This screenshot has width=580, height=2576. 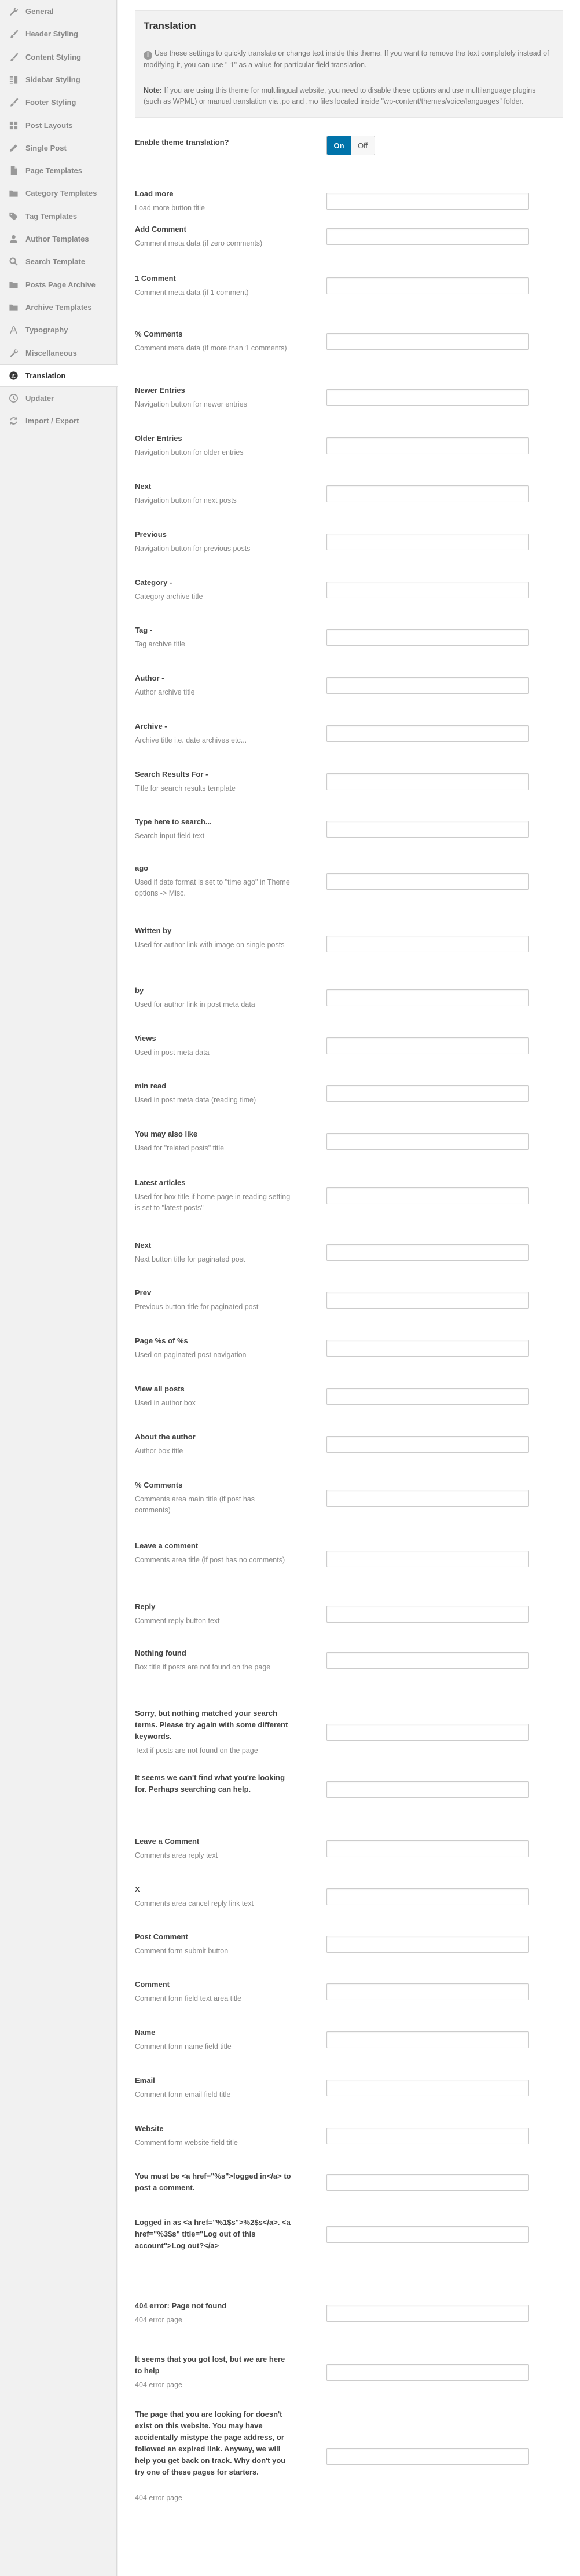 I want to click on sidebar-item-label: Tag Templates, so click(x=51, y=216).